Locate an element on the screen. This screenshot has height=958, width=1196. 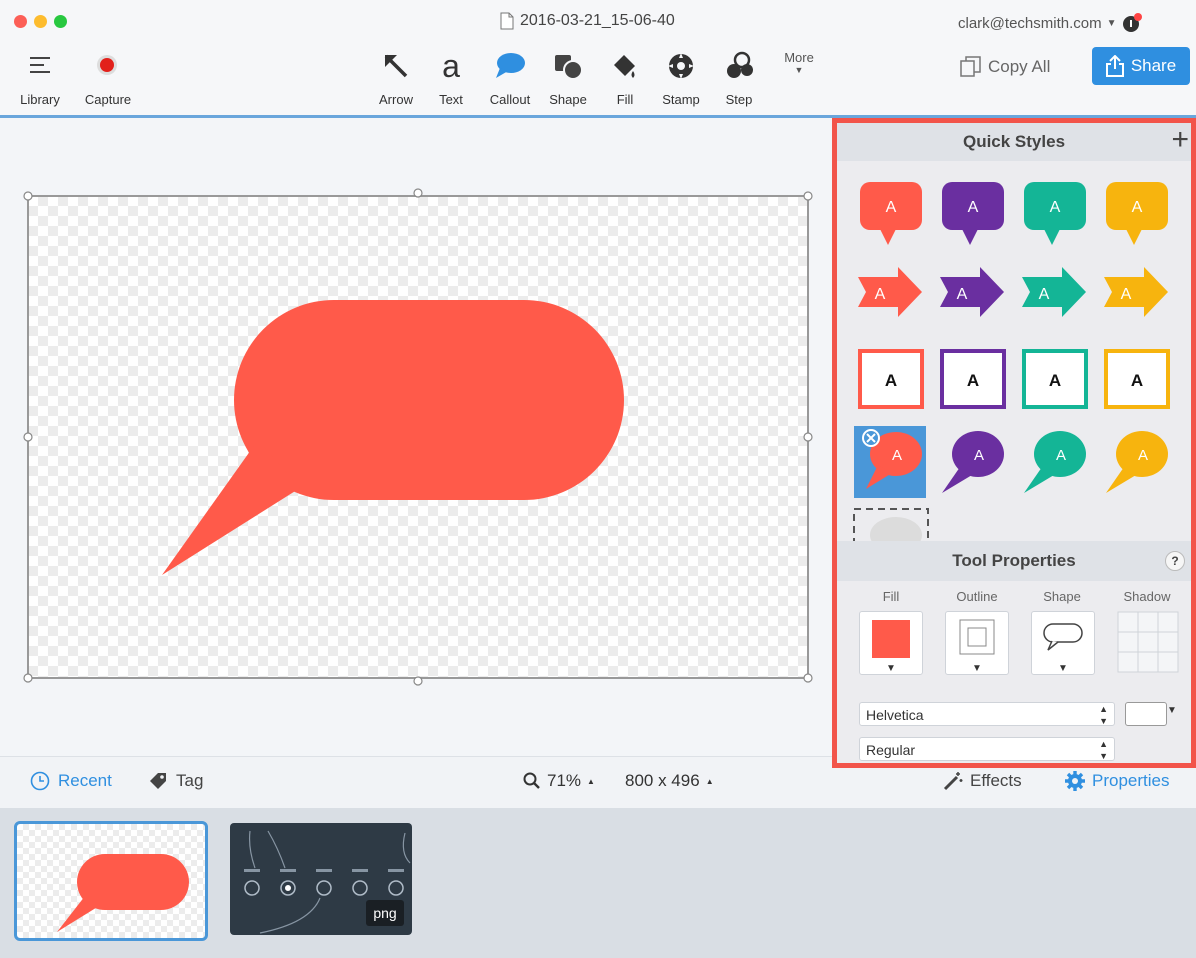
quick-style-purple-arrow: A is located at coordinates (972, 292).